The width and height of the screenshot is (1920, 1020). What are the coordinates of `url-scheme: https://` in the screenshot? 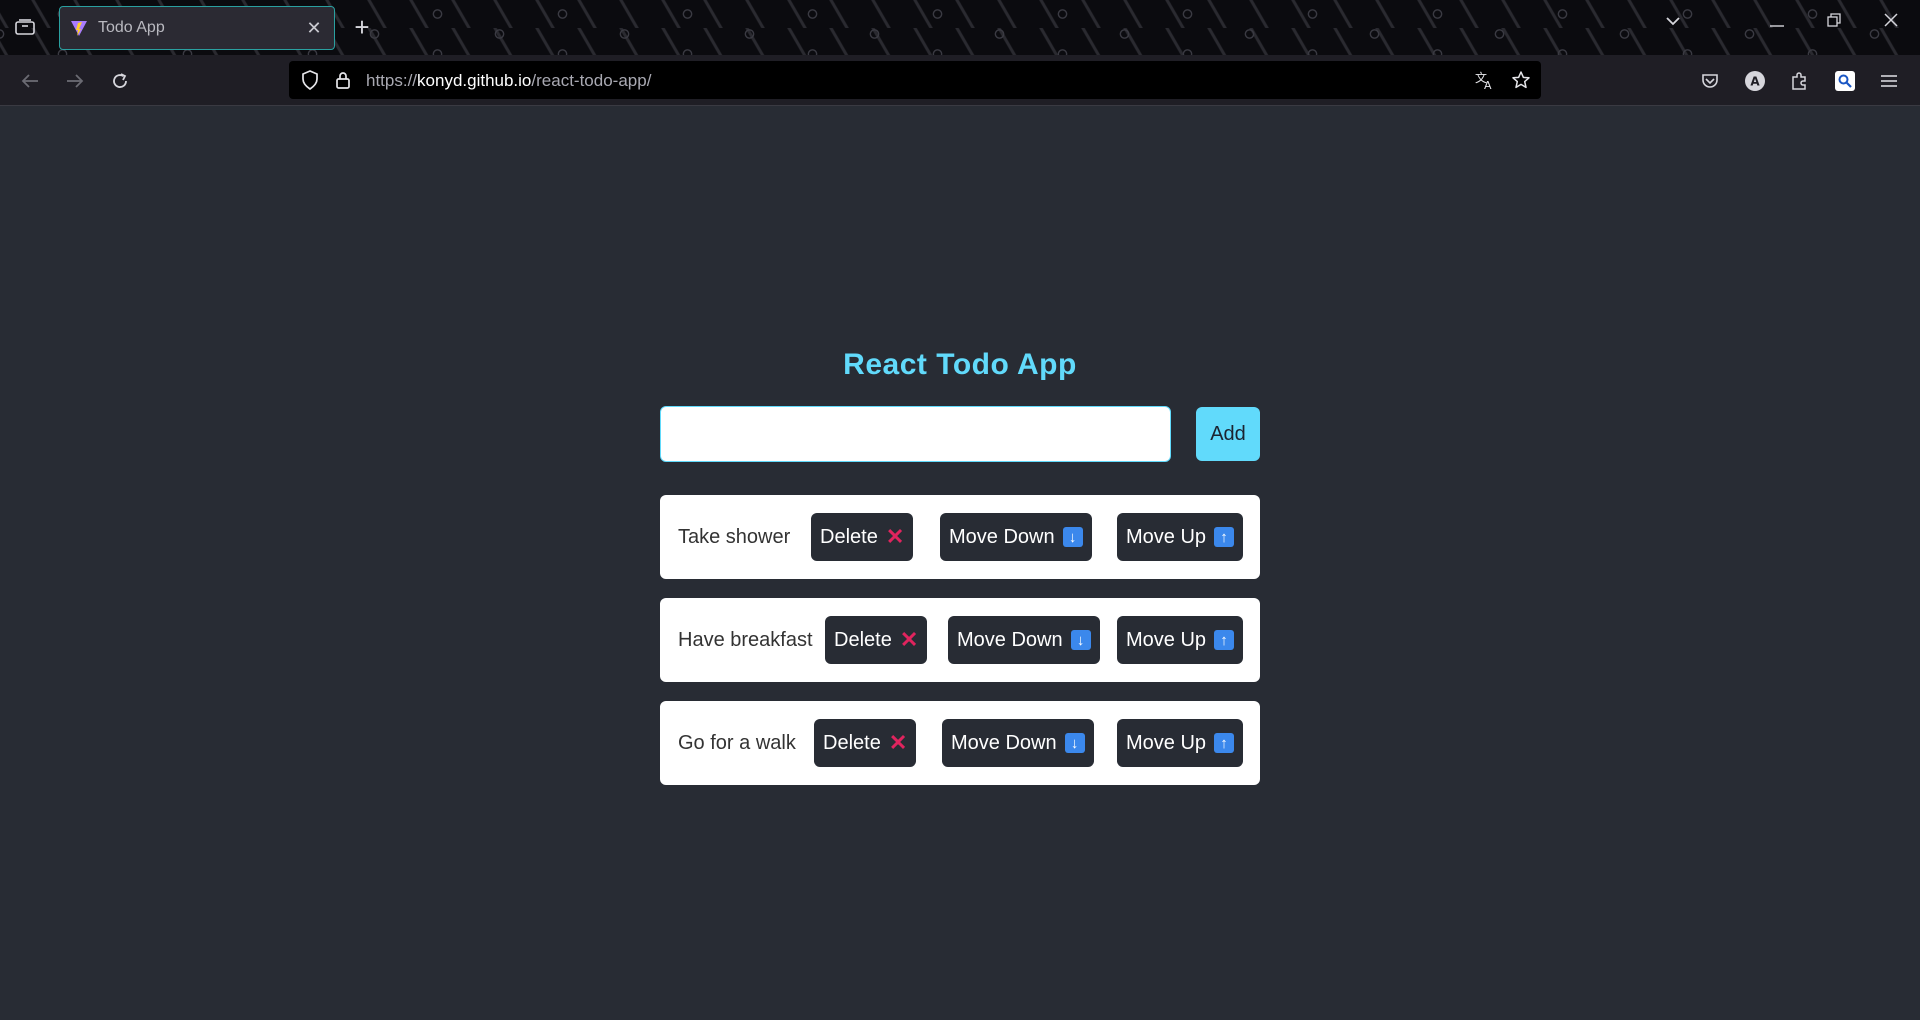 It's located at (392, 80).